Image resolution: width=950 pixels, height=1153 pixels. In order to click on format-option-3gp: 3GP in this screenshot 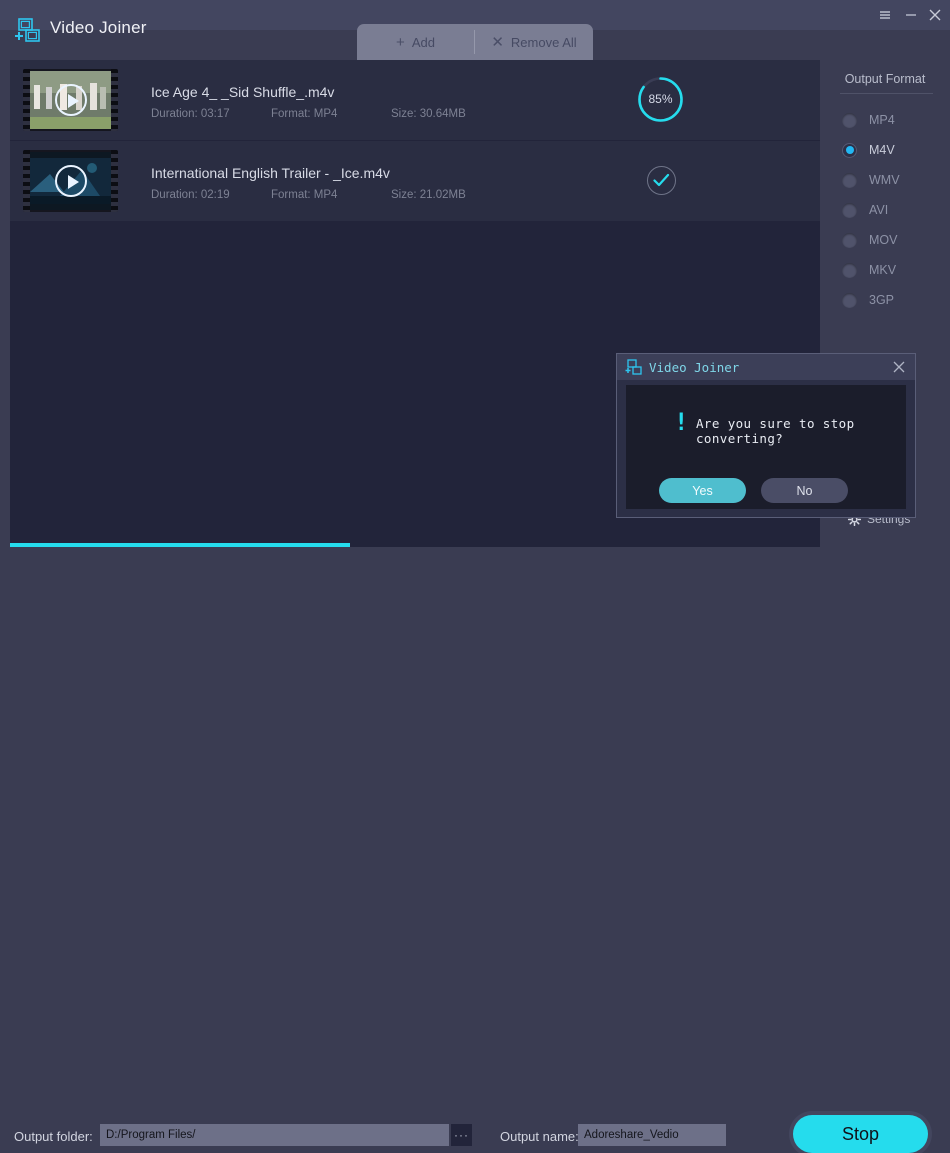, I will do `click(868, 300)`.